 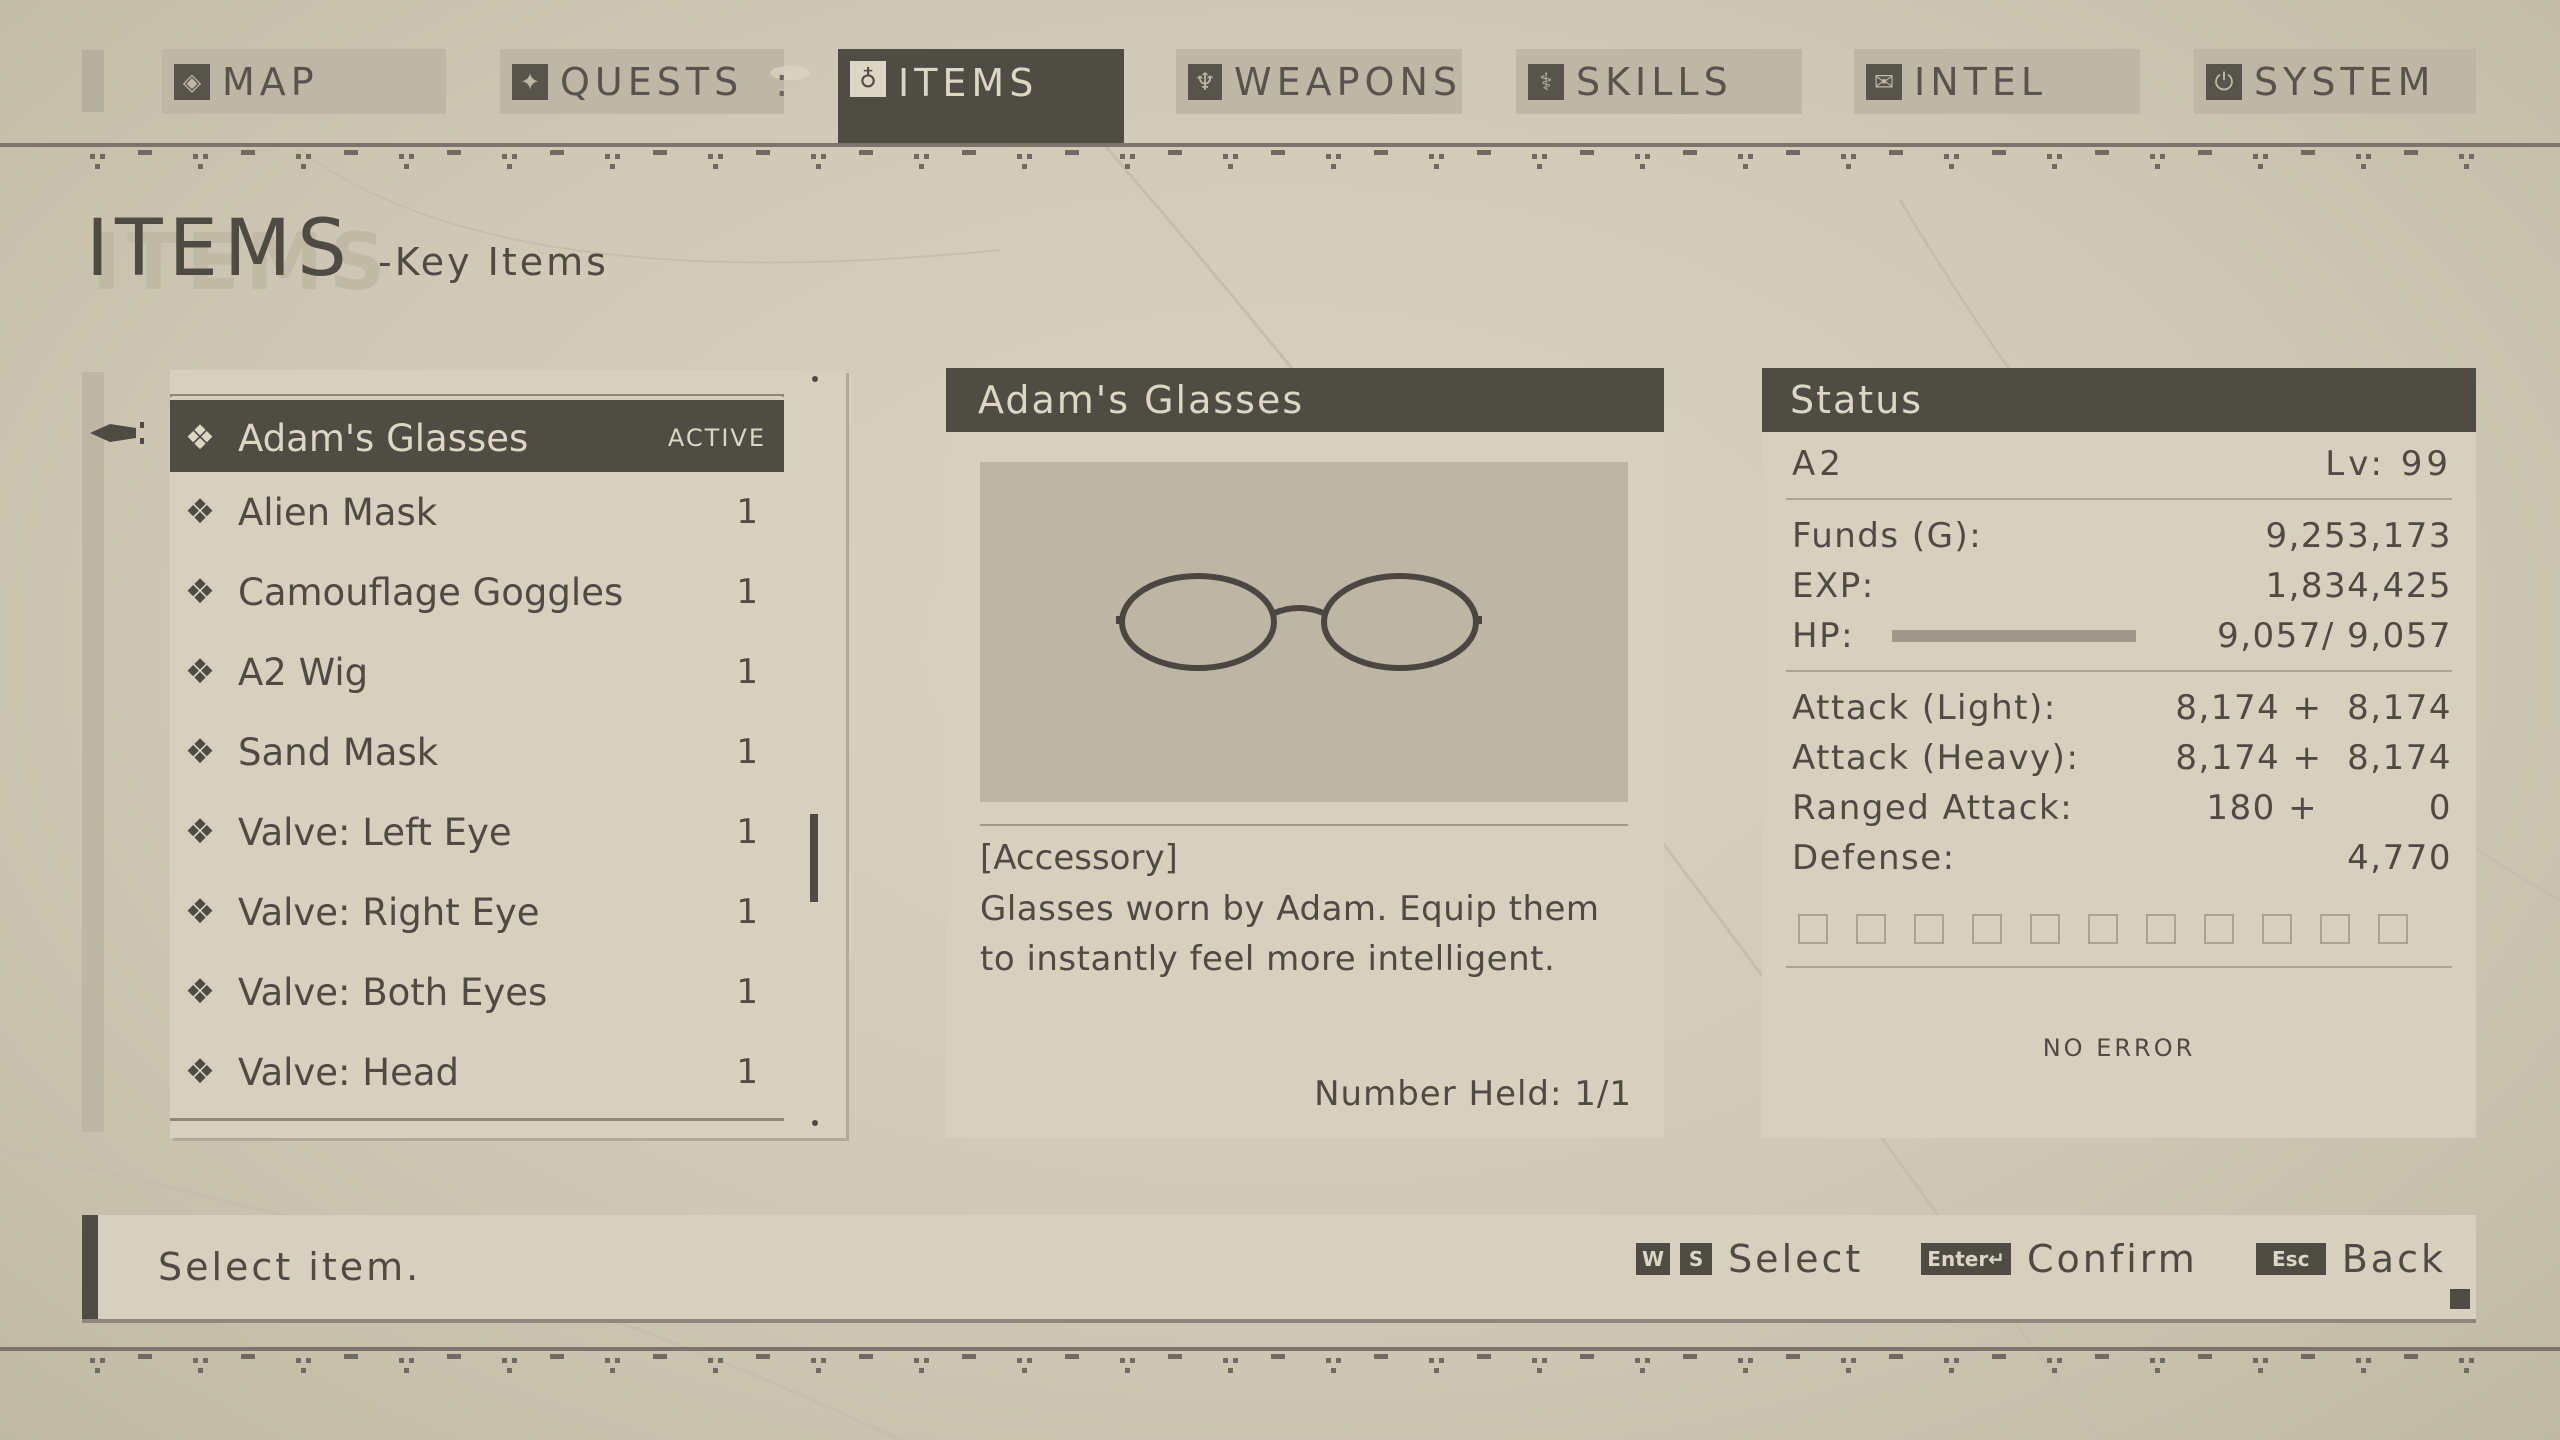 I want to click on enter-key-icon: Enter↵, so click(x=1966, y=1259).